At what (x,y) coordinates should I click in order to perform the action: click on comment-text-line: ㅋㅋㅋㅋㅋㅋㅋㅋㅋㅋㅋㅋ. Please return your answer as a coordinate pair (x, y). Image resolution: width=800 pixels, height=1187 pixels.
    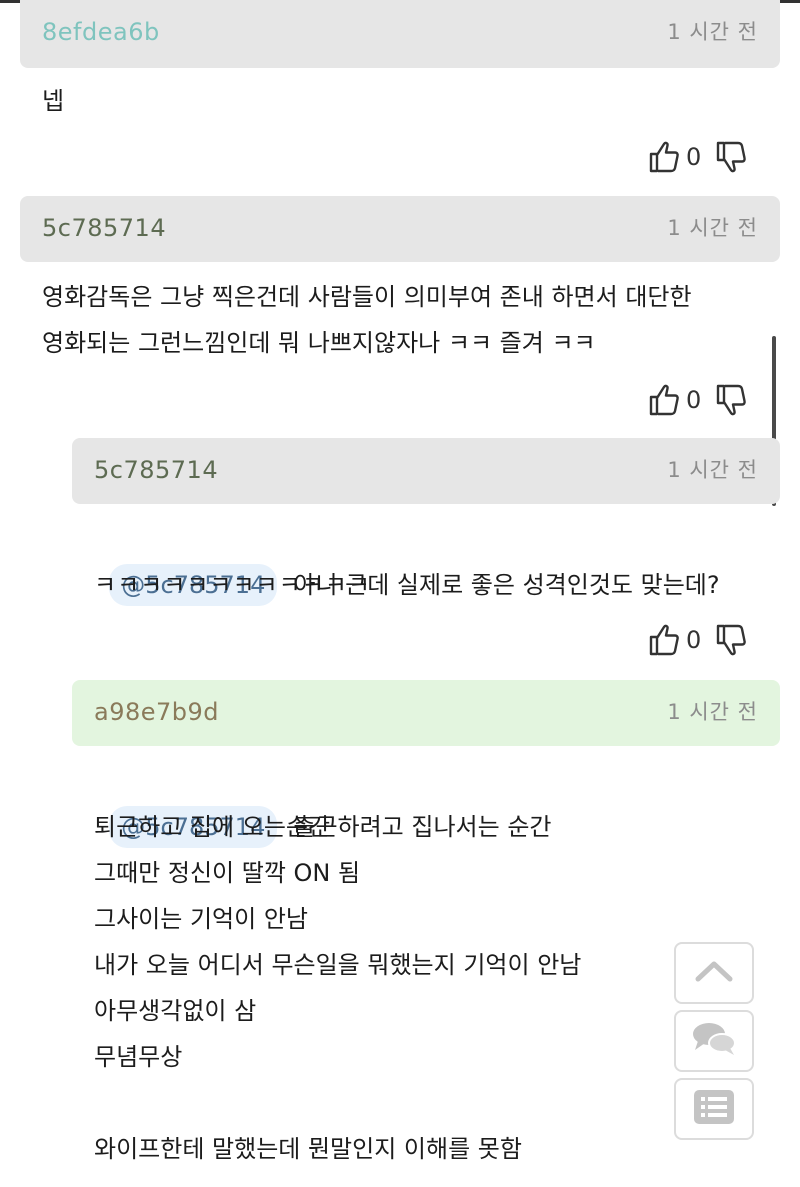
    Looking at the image, I should click on (232, 585).